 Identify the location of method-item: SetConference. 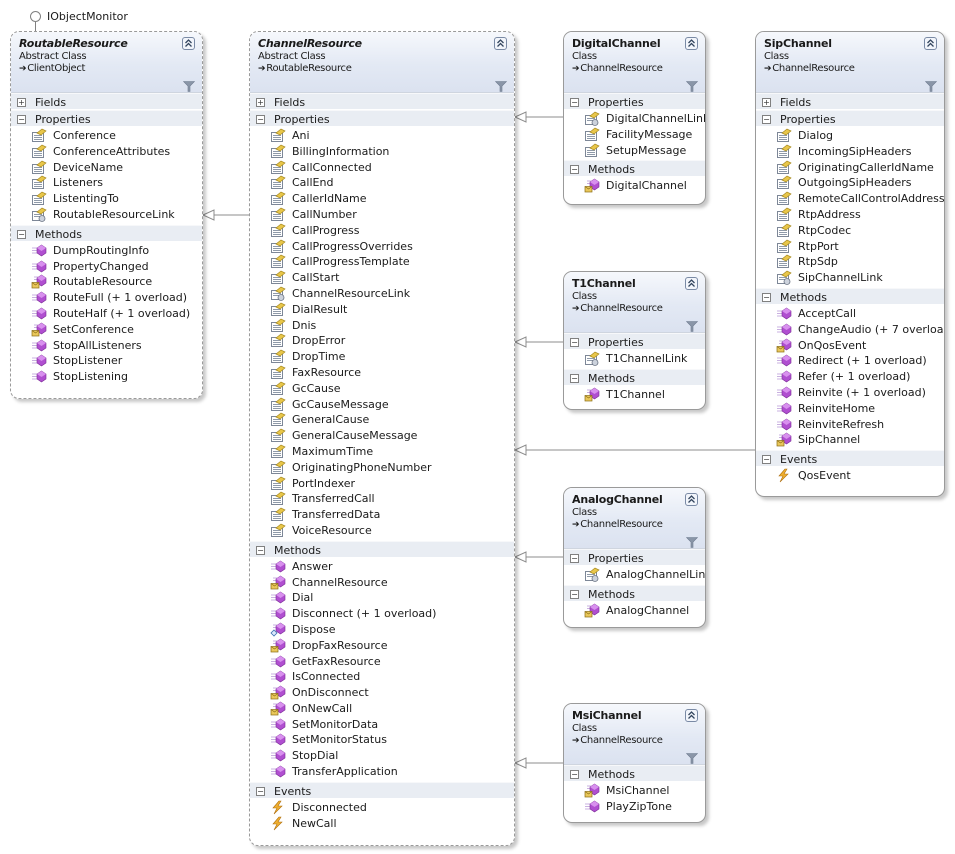
(106, 330).